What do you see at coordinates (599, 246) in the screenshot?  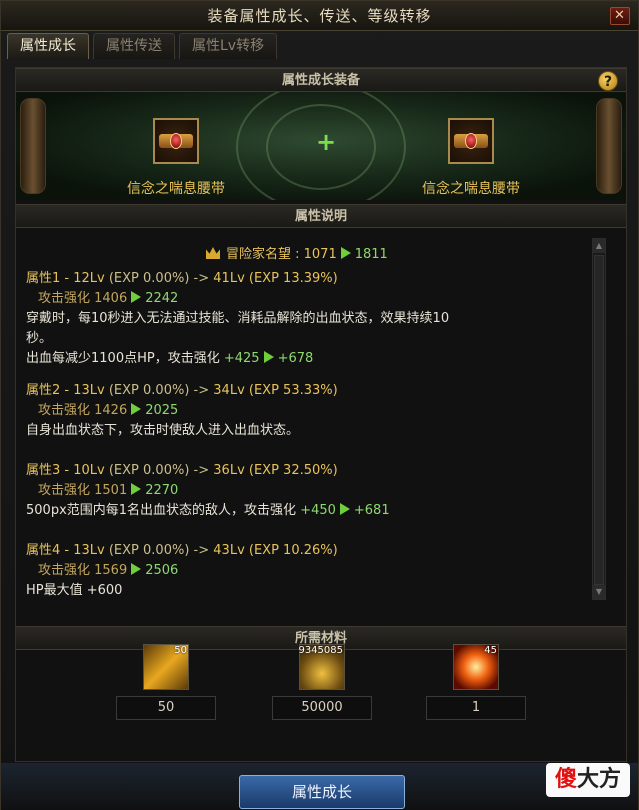 I see `scroll-up-icon: ▲` at bounding box center [599, 246].